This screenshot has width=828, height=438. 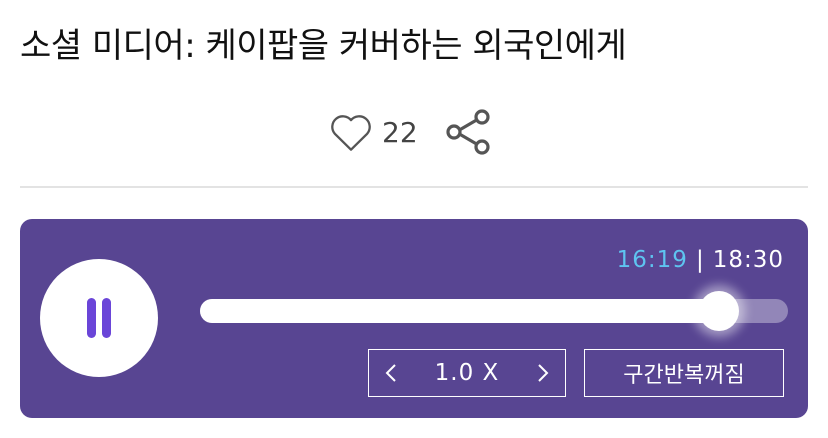 I want to click on progress-thumb, so click(x=718, y=311).